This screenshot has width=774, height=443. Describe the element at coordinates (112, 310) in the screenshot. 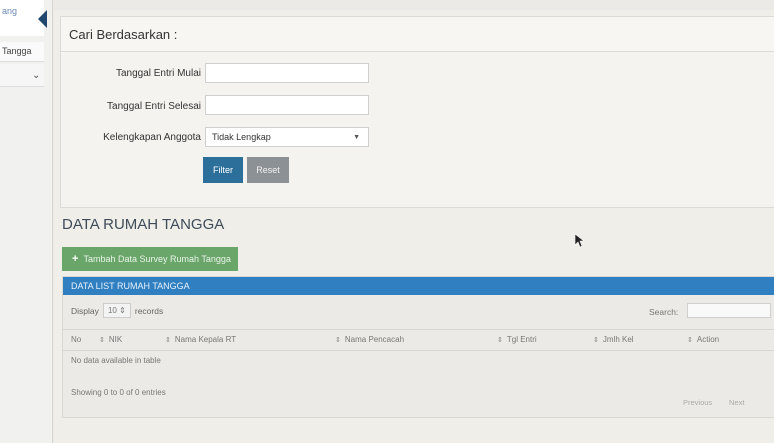

I see `display-length-value: 10` at that location.